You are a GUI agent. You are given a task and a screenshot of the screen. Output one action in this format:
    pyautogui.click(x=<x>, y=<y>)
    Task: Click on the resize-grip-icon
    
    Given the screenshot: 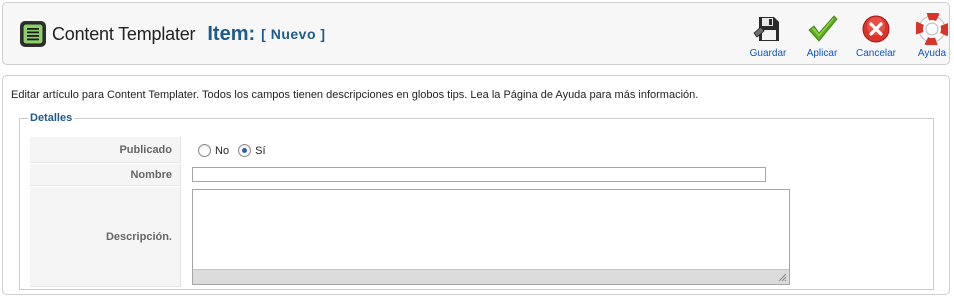 What is the action you would take?
    pyautogui.click(x=782, y=277)
    